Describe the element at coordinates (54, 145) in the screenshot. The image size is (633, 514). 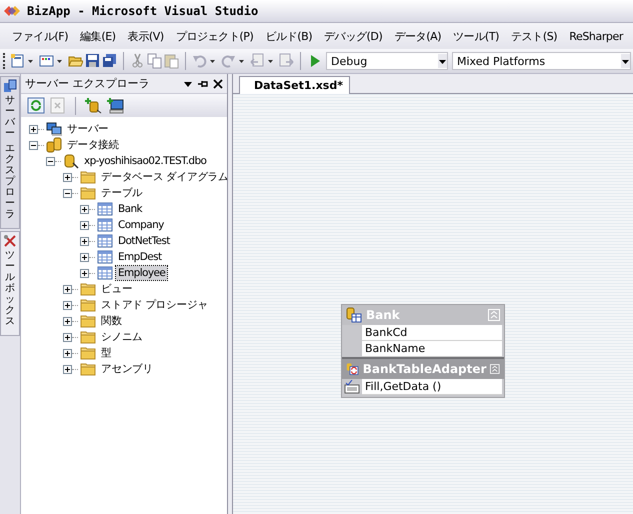
I see `database-cylinders-icon` at that location.